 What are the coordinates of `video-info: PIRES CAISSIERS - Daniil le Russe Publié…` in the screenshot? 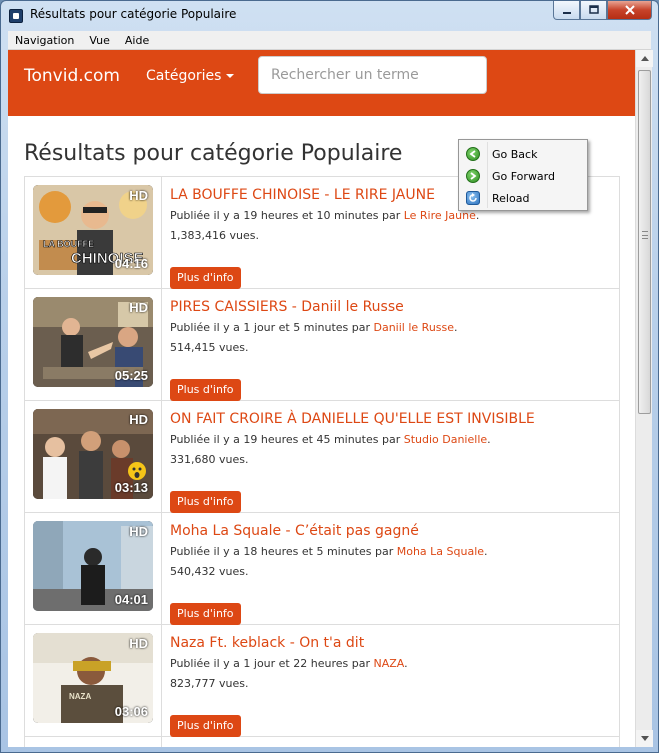 It's located at (390, 349).